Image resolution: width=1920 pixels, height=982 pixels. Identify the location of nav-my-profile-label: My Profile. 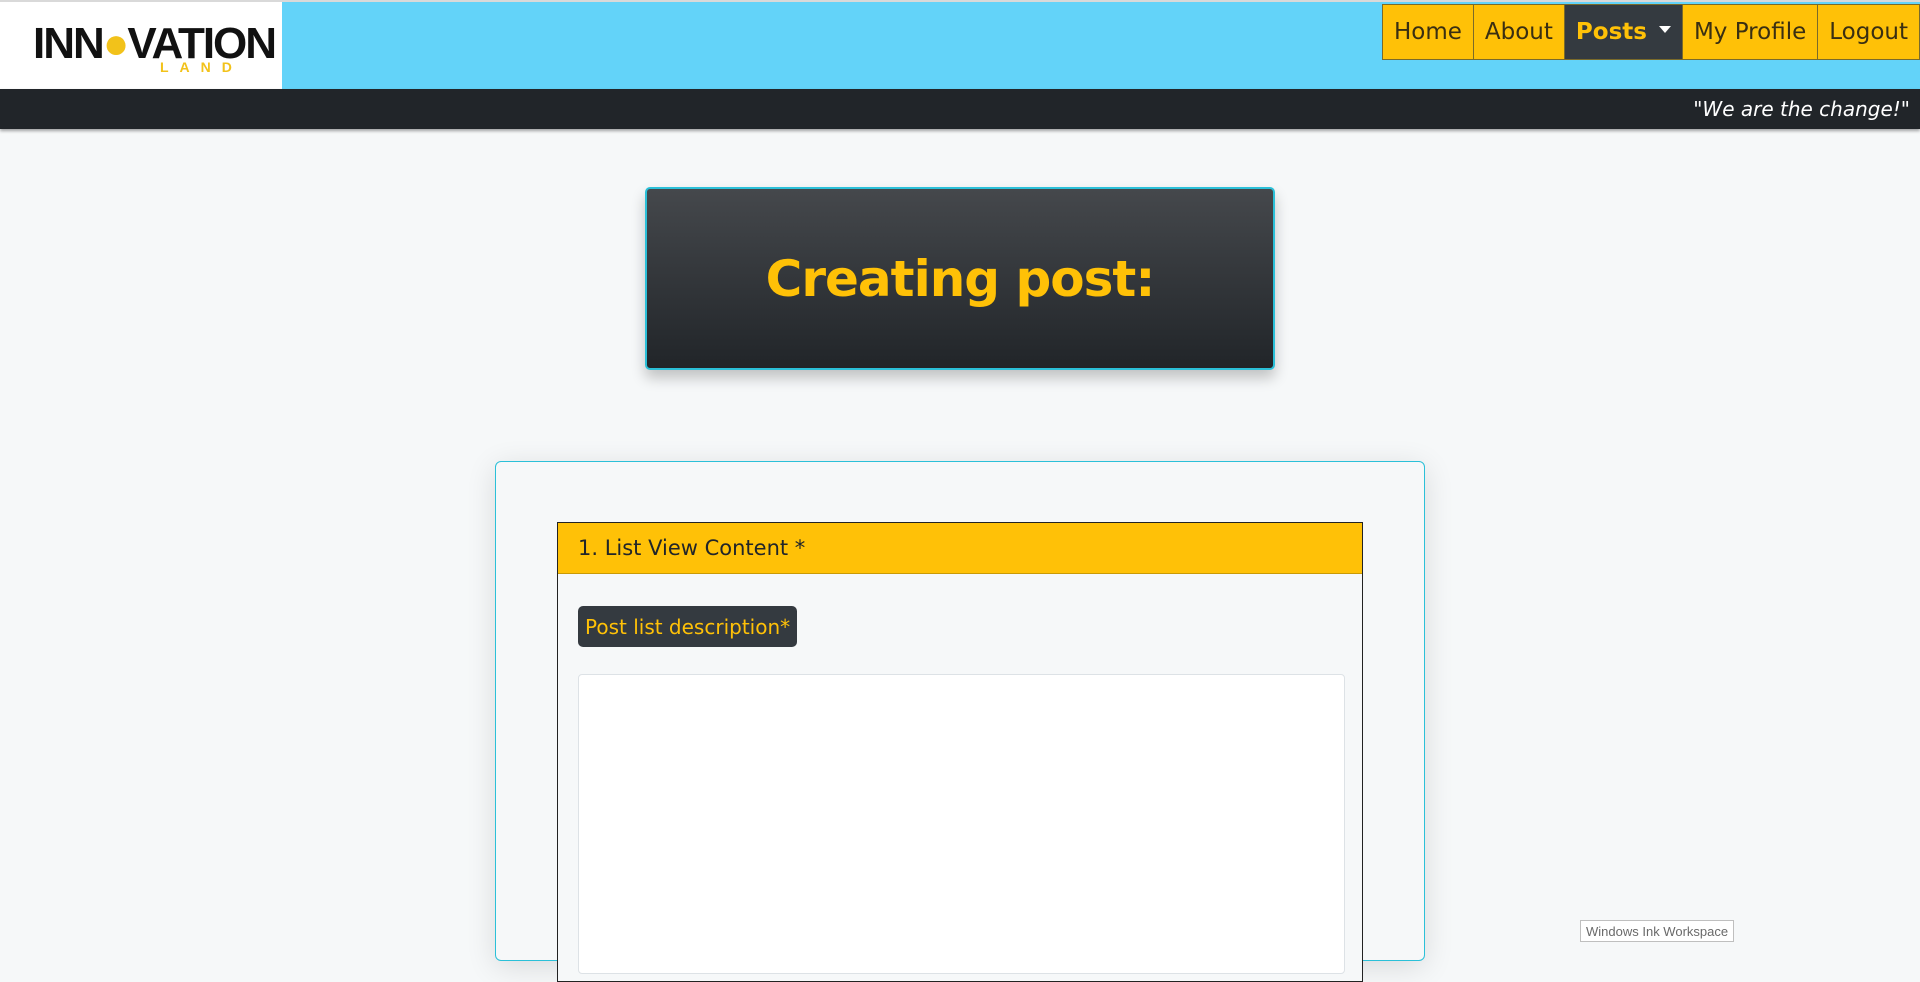
(1750, 32).